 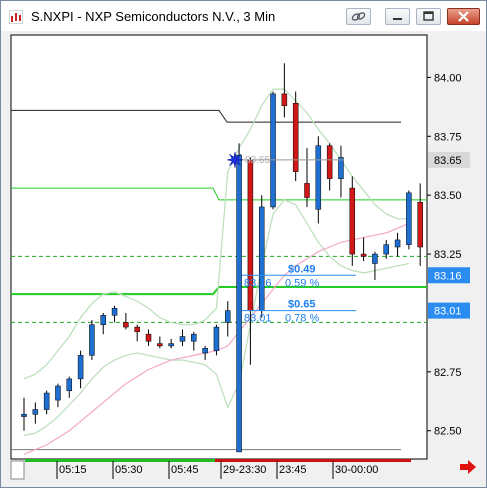 I want to click on link-icon, so click(x=358, y=16).